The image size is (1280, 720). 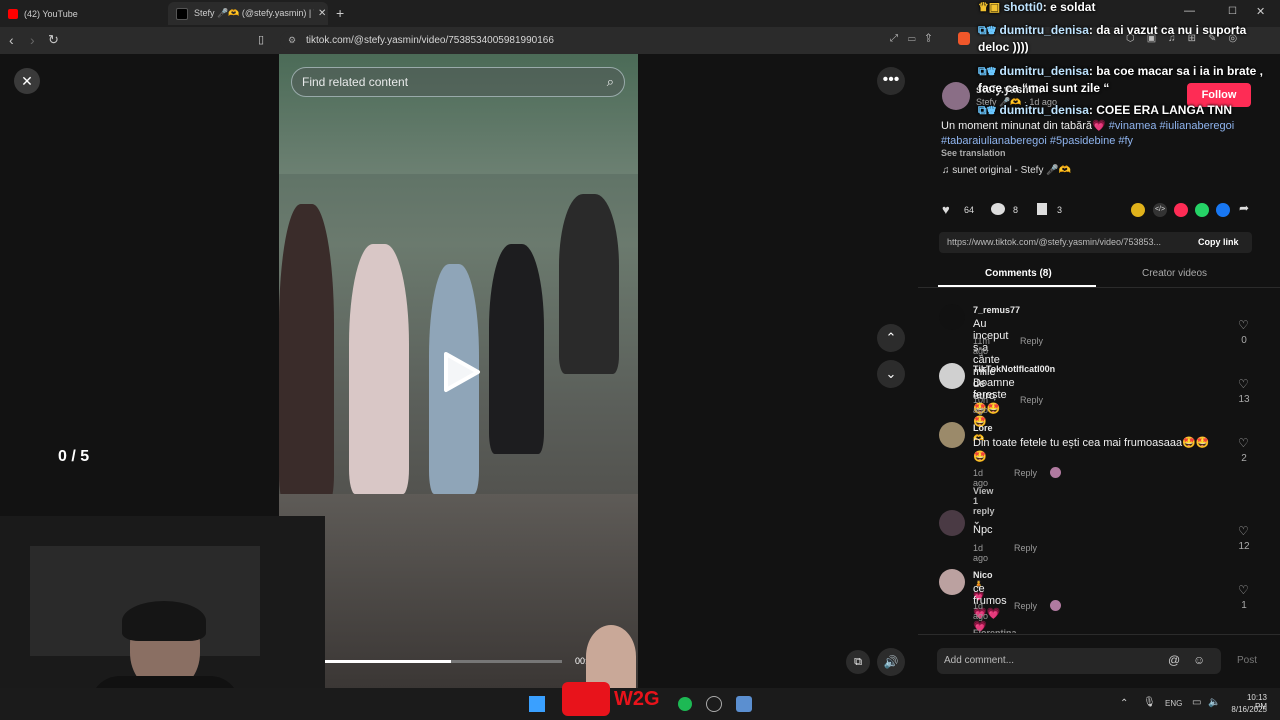 What do you see at coordinates (443, 661) in the screenshot?
I see `progress-track` at bounding box center [443, 661].